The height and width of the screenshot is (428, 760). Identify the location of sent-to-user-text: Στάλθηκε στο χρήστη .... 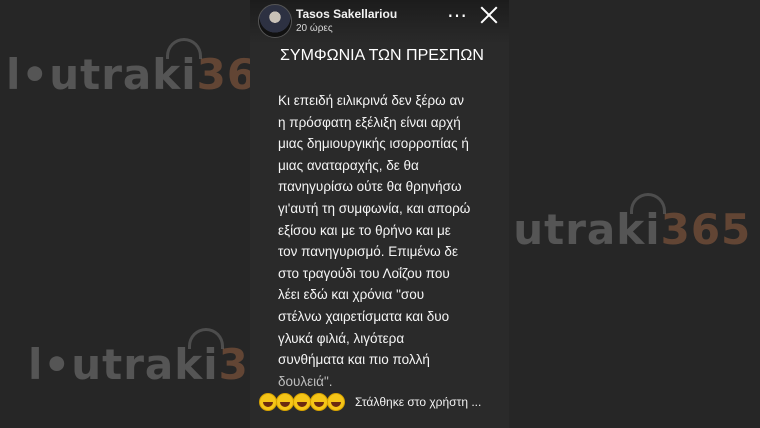
(418, 402).